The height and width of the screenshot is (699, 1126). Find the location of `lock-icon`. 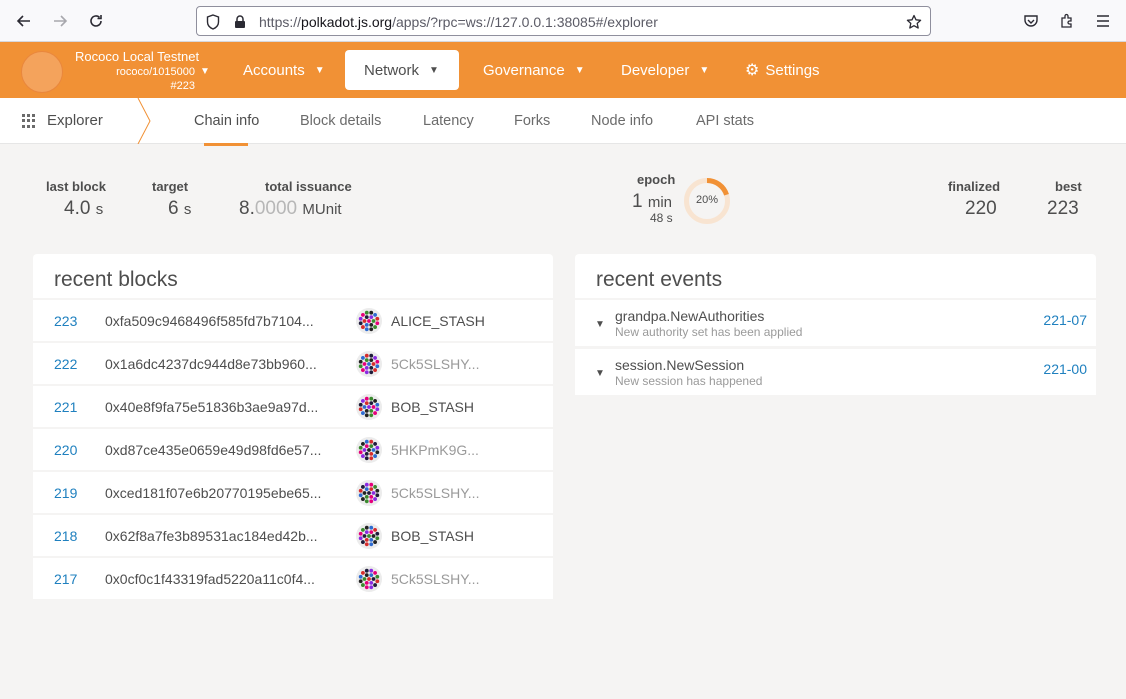

lock-icon is located at coordinates (240, 22).